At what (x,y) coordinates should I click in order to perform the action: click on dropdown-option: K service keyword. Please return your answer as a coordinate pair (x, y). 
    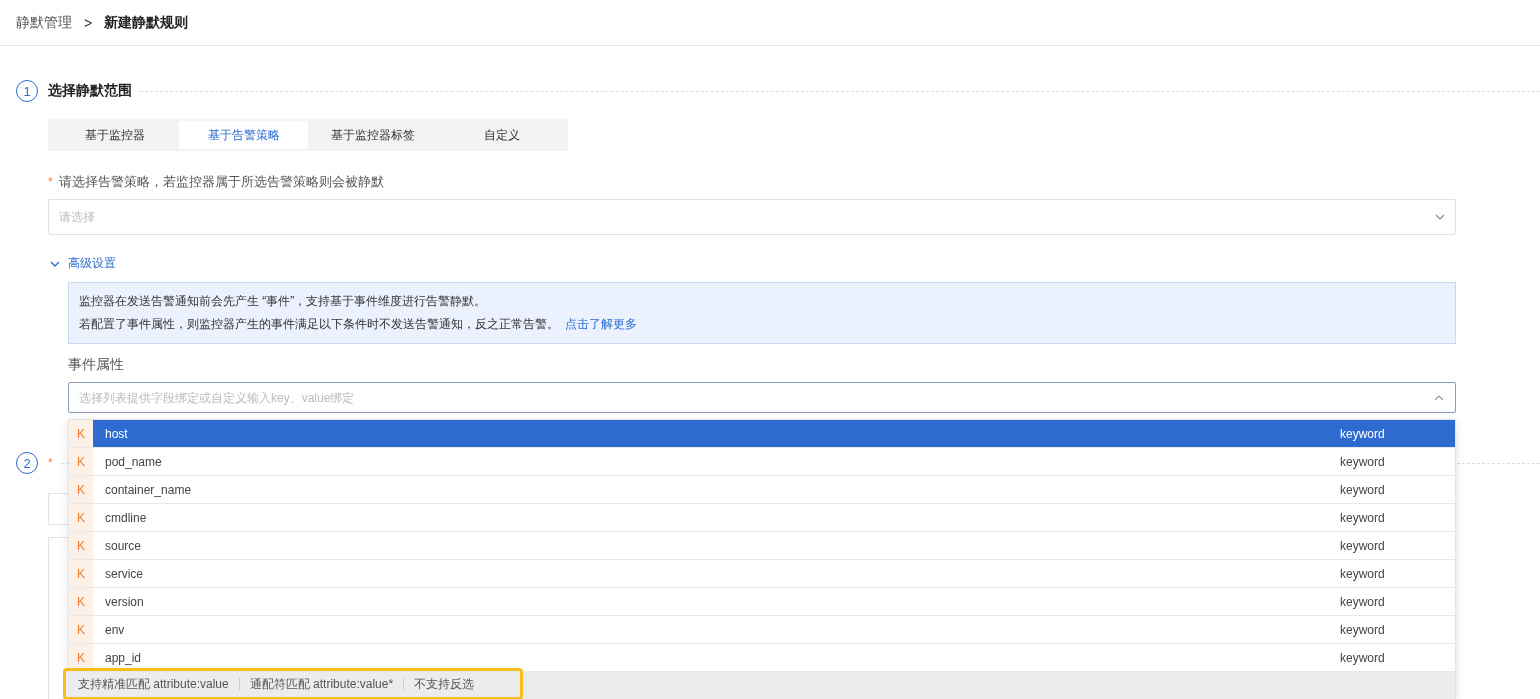
    Looking at the image, I should click on (762, 574).